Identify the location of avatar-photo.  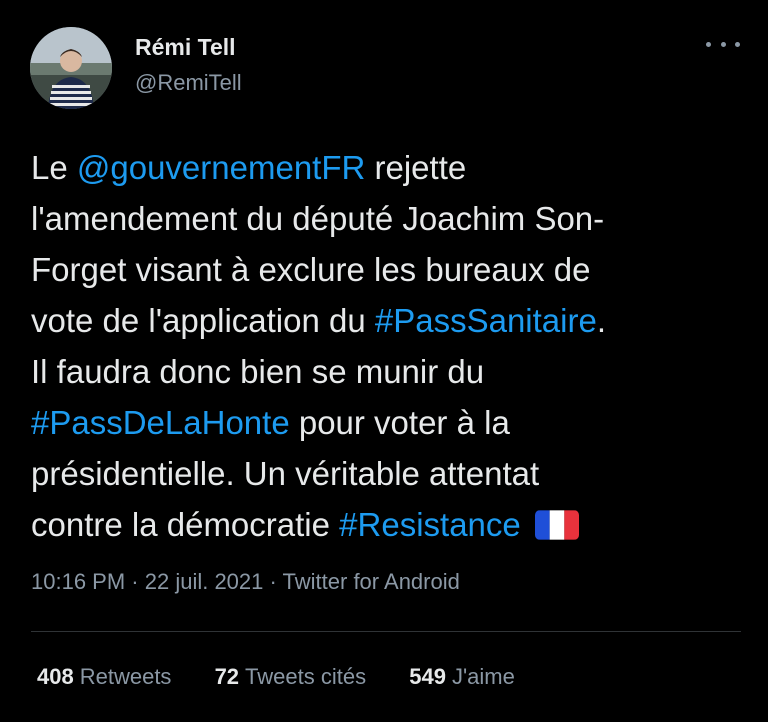
(71, 68).